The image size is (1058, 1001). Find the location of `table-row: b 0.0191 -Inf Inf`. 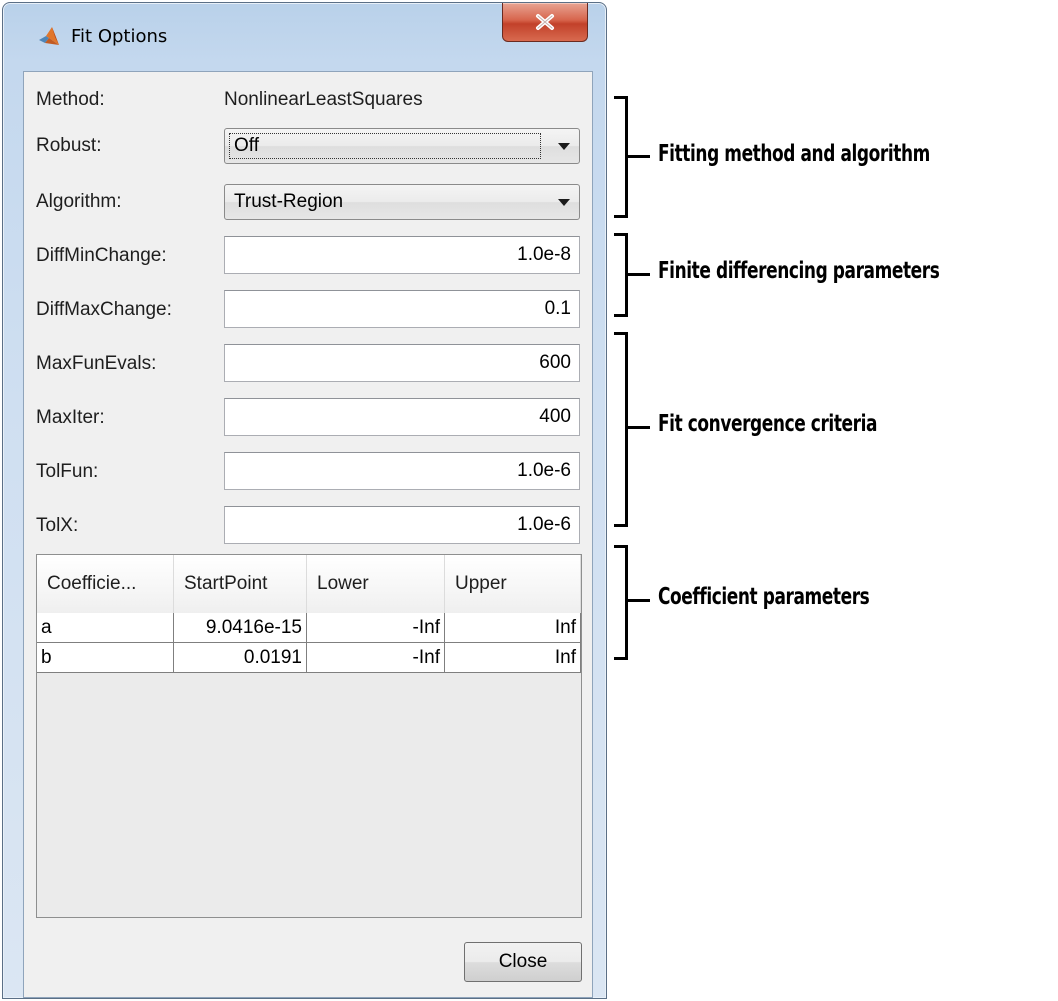

table-row: b 0.0191 -Inf Inf is located at coordinates (309, 658).